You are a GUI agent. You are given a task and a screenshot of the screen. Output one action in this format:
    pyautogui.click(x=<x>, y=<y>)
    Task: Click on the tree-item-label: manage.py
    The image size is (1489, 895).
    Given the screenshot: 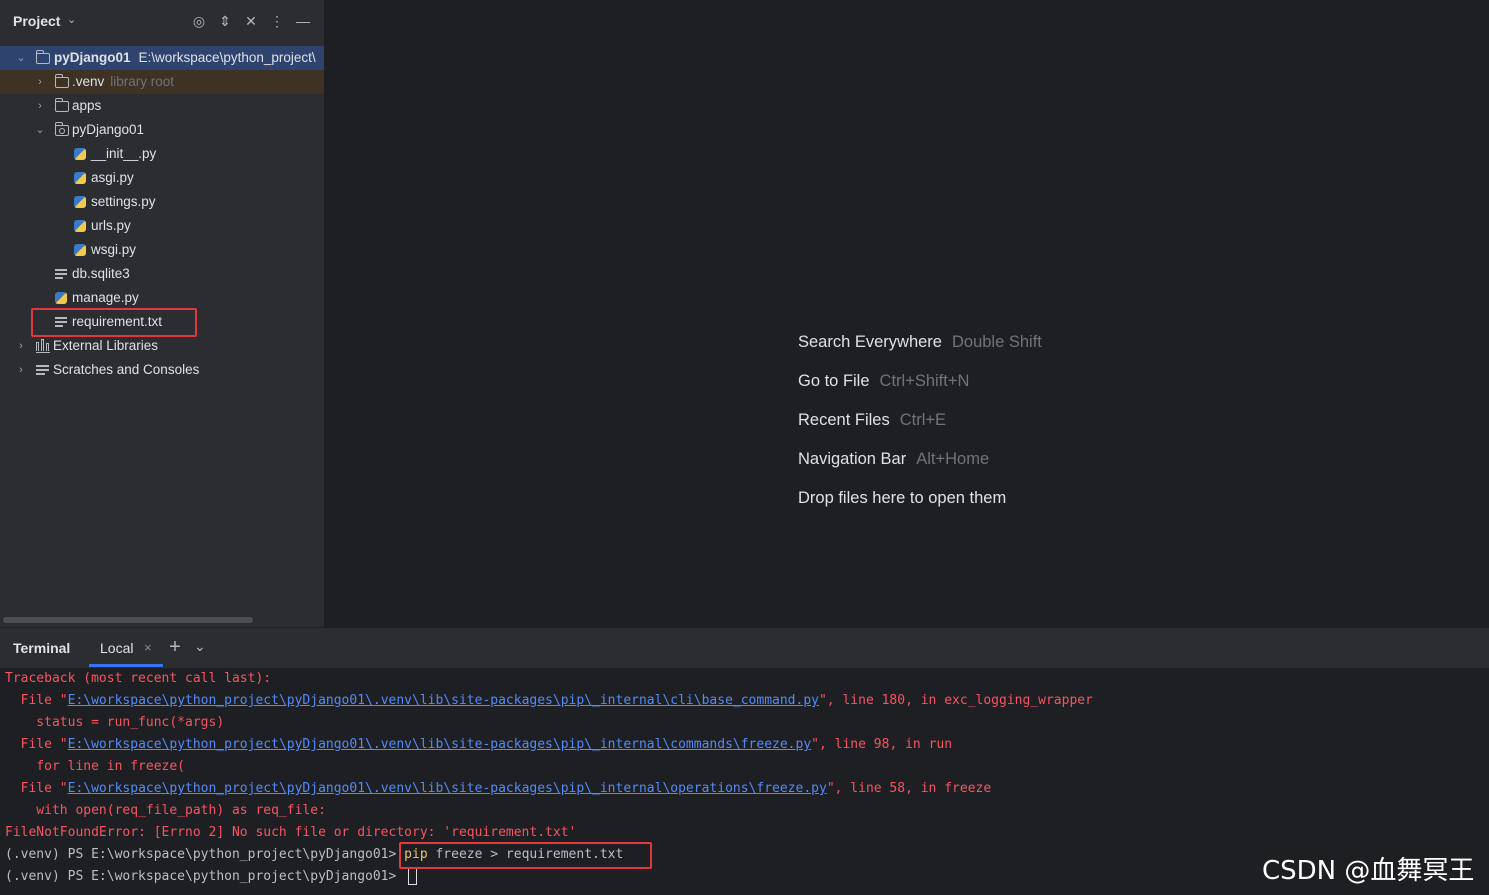 What is the action you would take?
    pyautogui.click(x=105, y=297)
    